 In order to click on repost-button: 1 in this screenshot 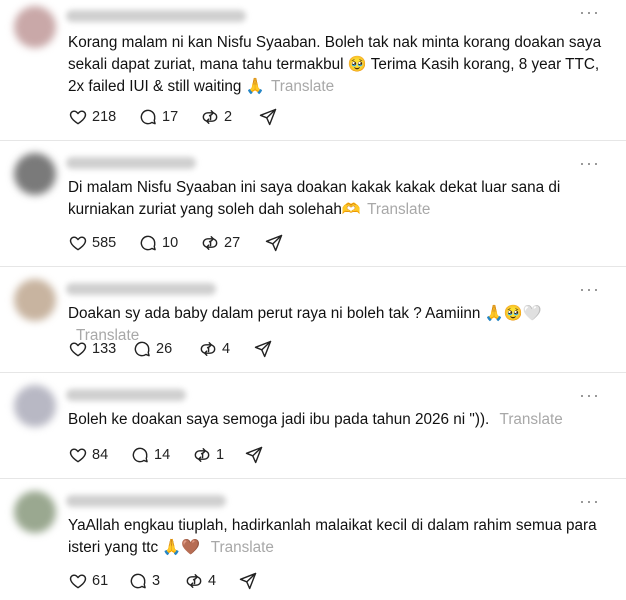, I will do `click(218, 455)`.